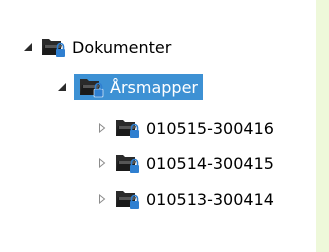  Describe the element at coordinates (210, 163) in the screenshot. I see `tree-node-label: 010514-300415` at that location.